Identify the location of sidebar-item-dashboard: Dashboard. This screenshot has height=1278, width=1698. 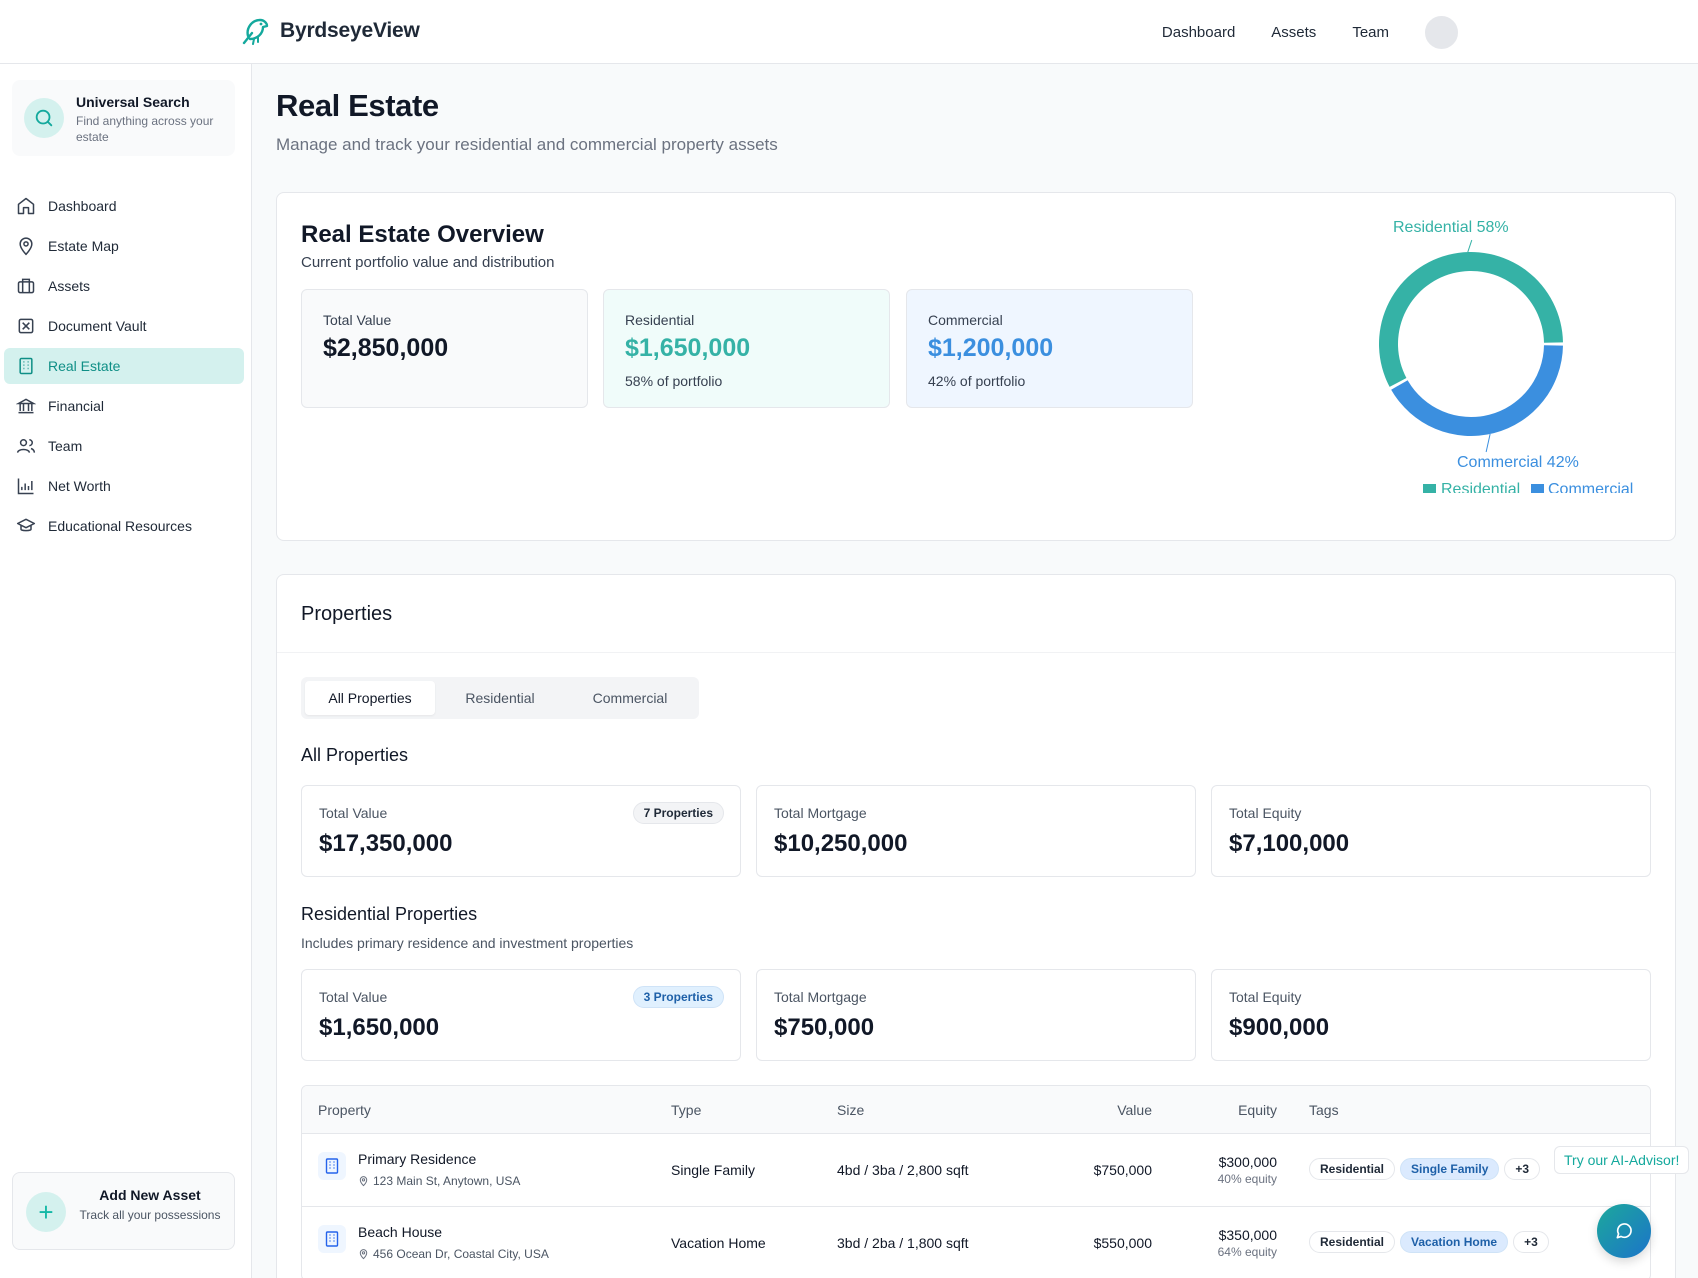
(124, 206).